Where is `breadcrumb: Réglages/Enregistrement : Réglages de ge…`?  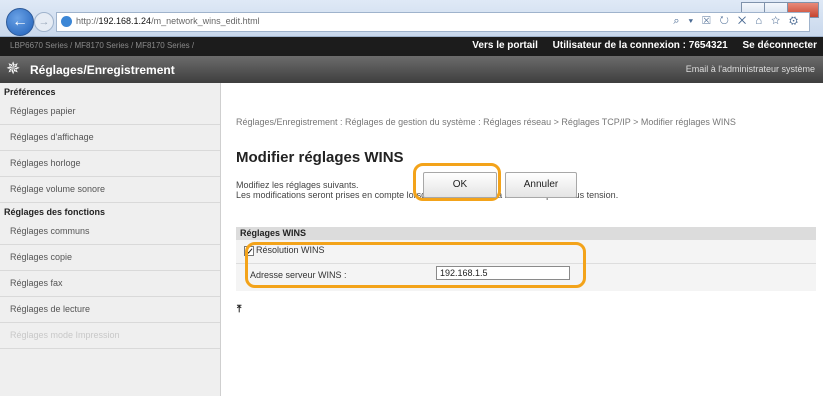 breadcrumb: Réglages/Enregistrement : Réglages de ge… is located at coordinates (486, 122).